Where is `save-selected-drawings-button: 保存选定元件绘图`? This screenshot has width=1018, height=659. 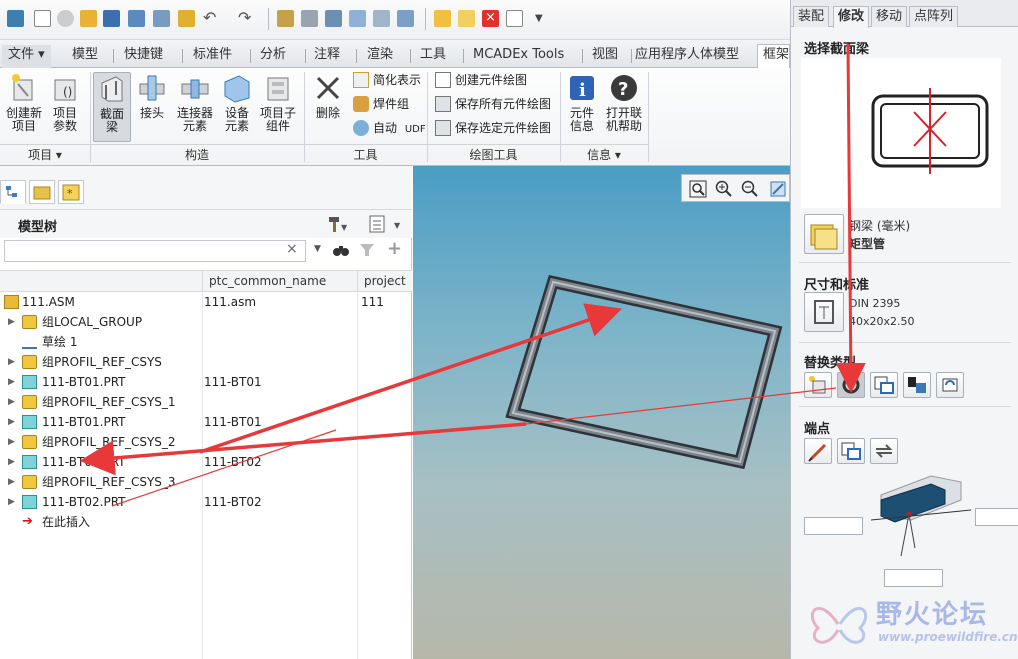
save-selected-drawings-button: 保存选定元件绘图 is located at coordinates (493, 128).